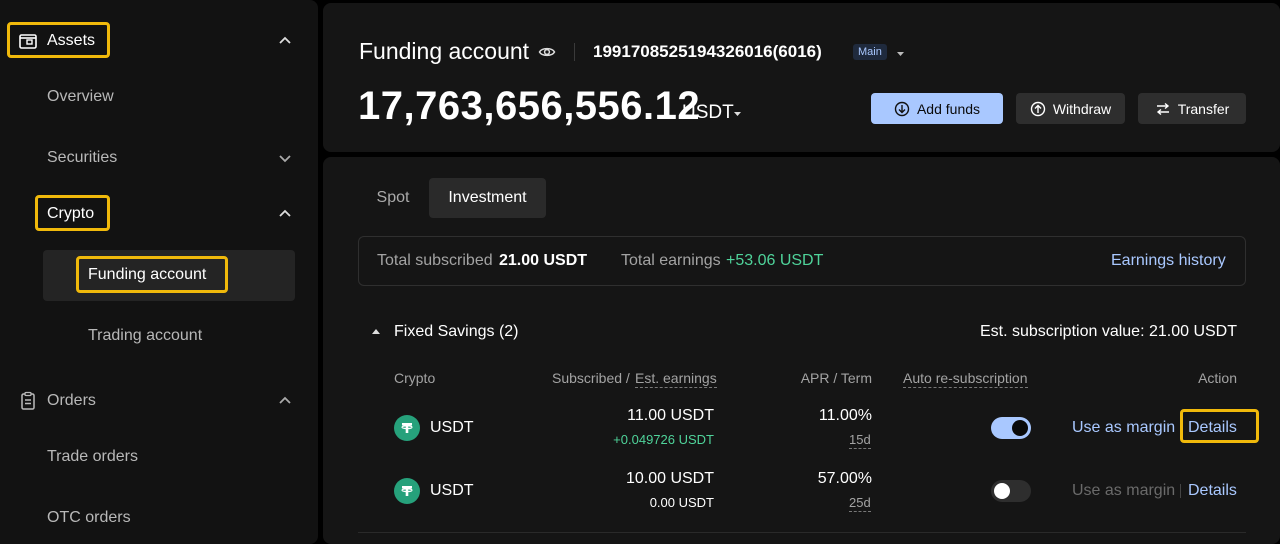 The image size is (1280, 544). What do you see at coordinates (92, 456) in the screenshot?
I see `sidebar-label-trade-orders: Trade orders` at bounding box center [92, 456].